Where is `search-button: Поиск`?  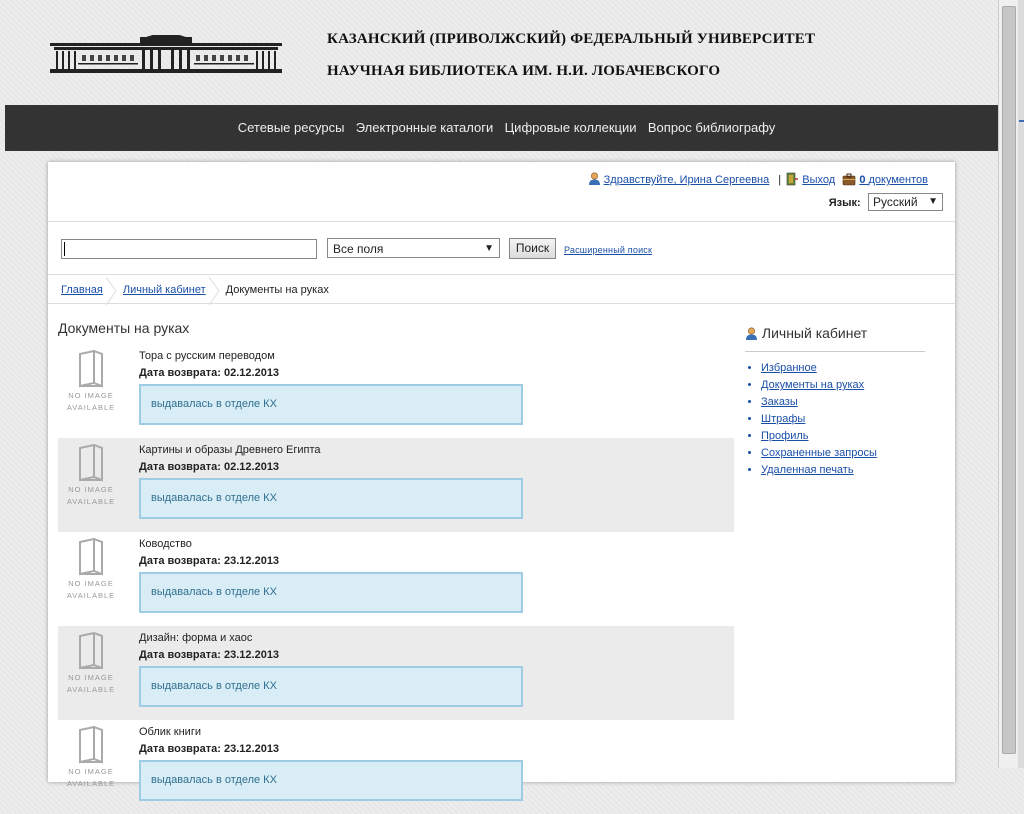
search-button: Поиск is located at coordinates (532, 248).